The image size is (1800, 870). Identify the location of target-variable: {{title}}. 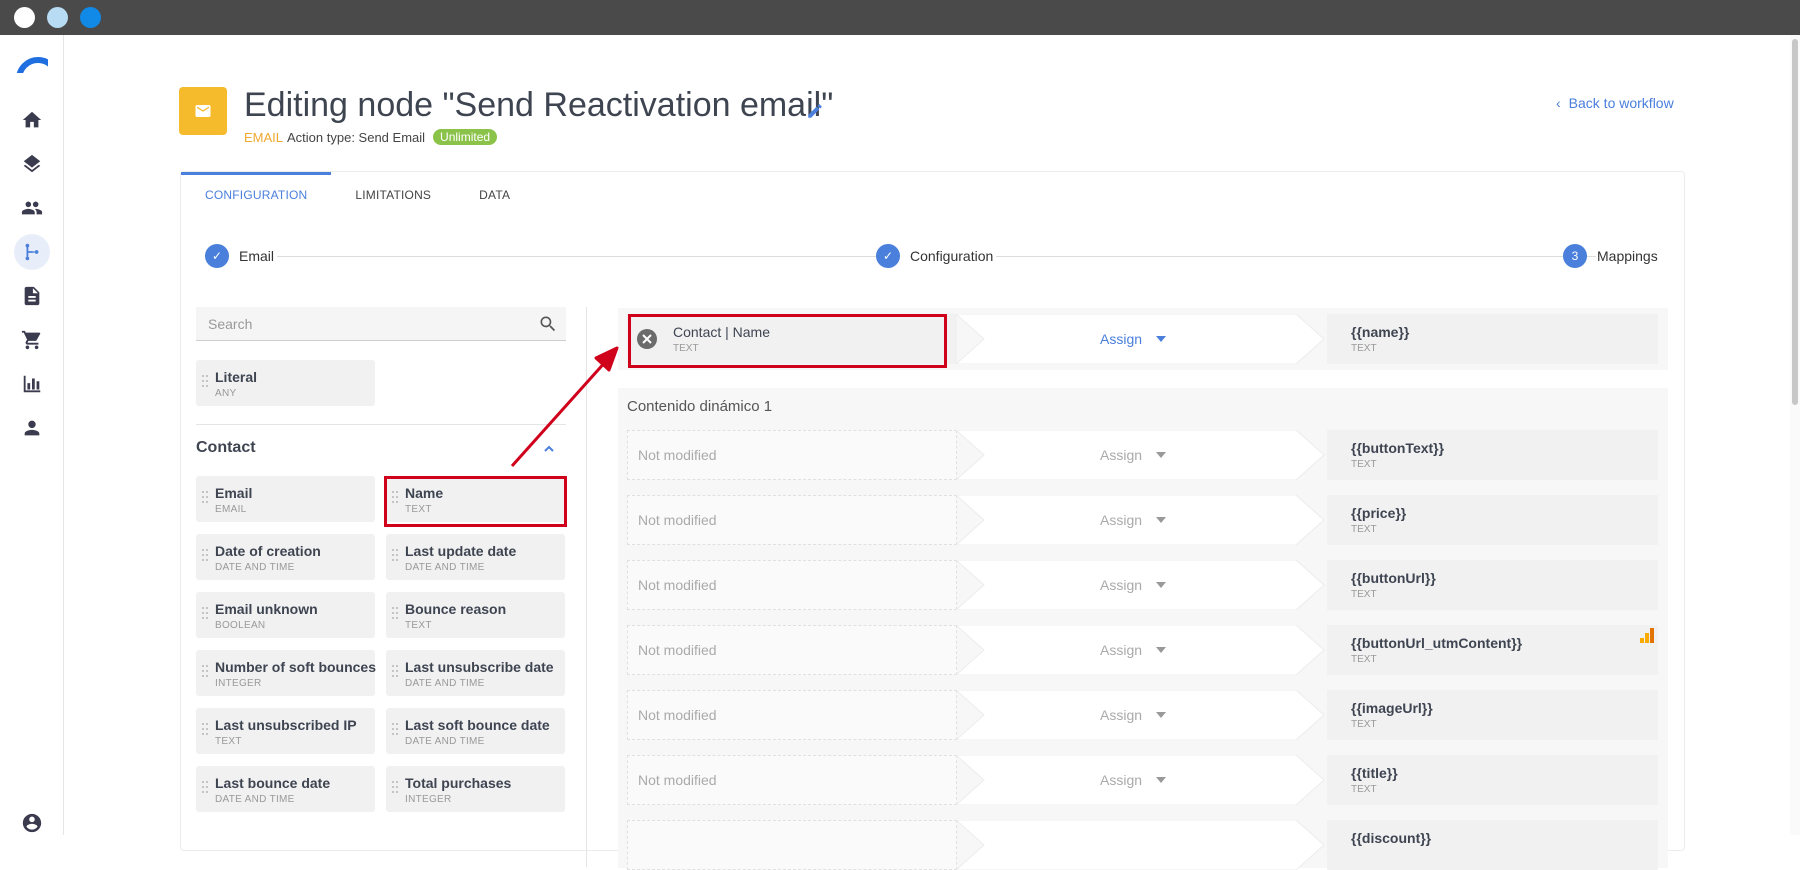
(1374, 773).